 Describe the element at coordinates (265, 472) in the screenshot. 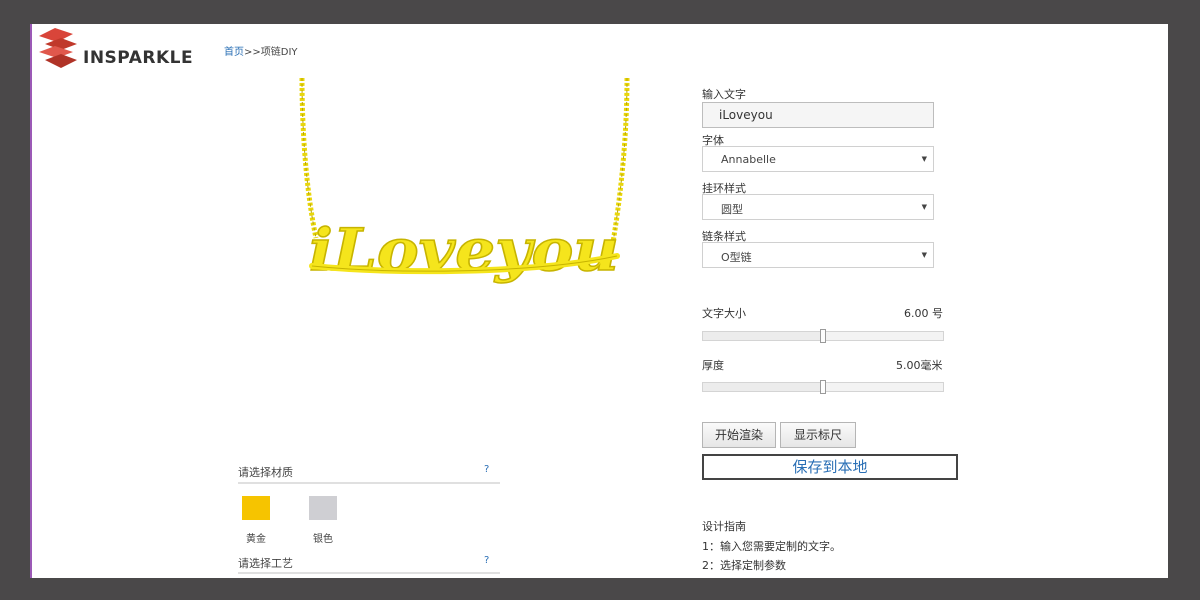

I see `material-section-title: 请选择材质` at that location.